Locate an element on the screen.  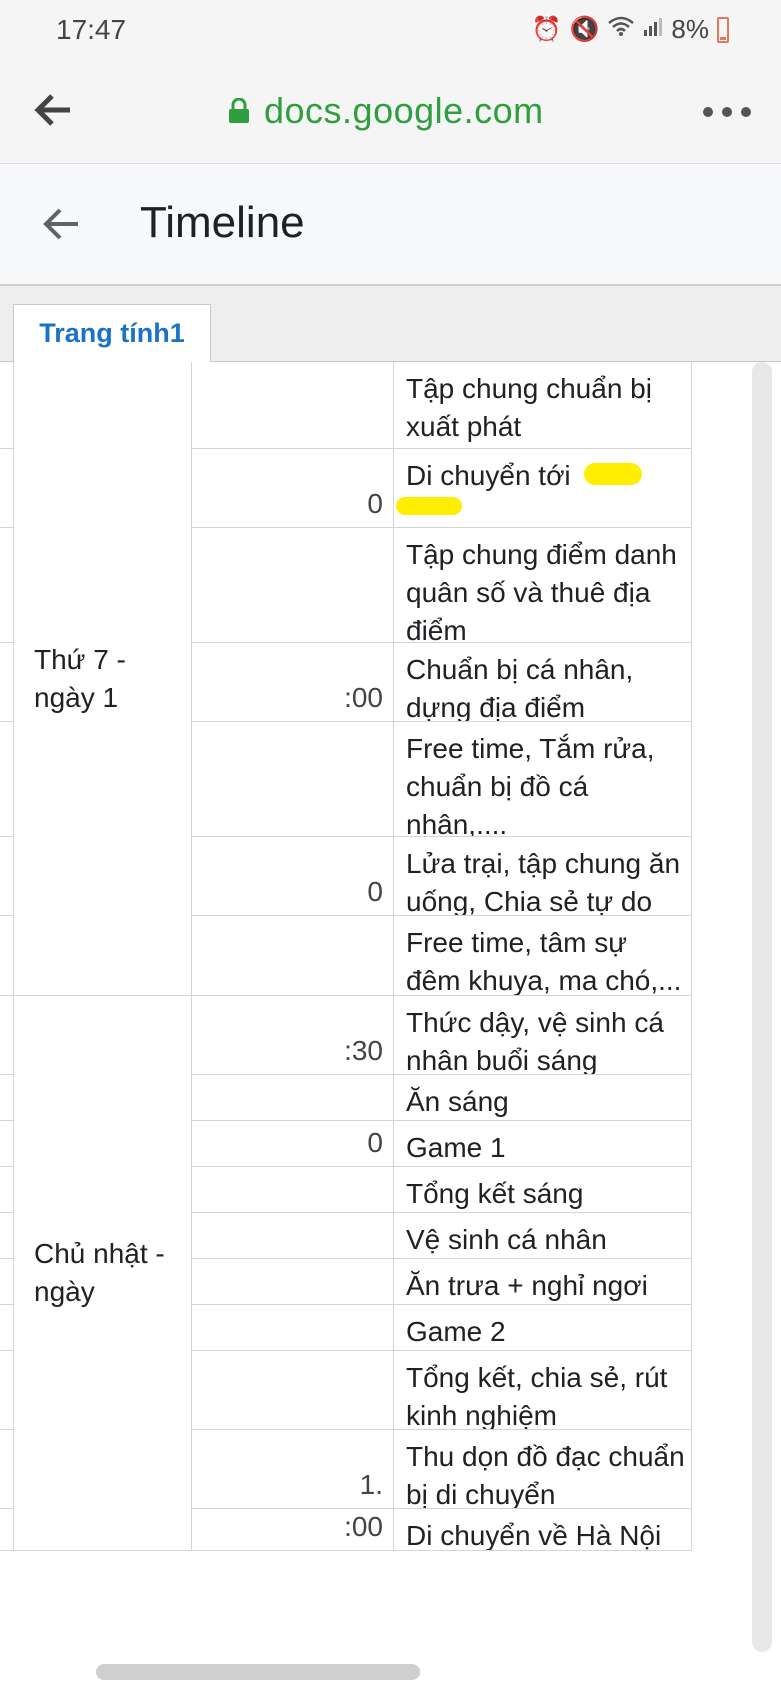
activity-text: Tổng kết, chia sẻ, rút kinh nghiệm is located at coordinates (537, 1396).